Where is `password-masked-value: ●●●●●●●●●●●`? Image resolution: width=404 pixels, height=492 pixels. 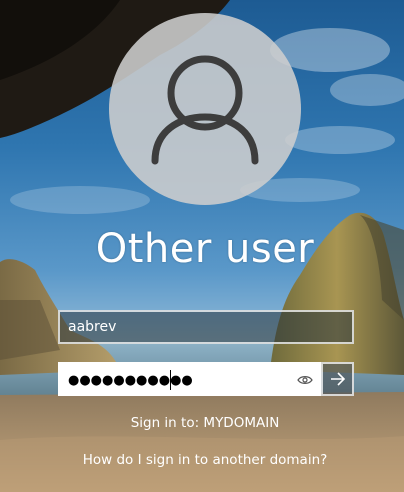 password-masked-value: ●●●●●●●●●●● is located at coordinates (130, 380).